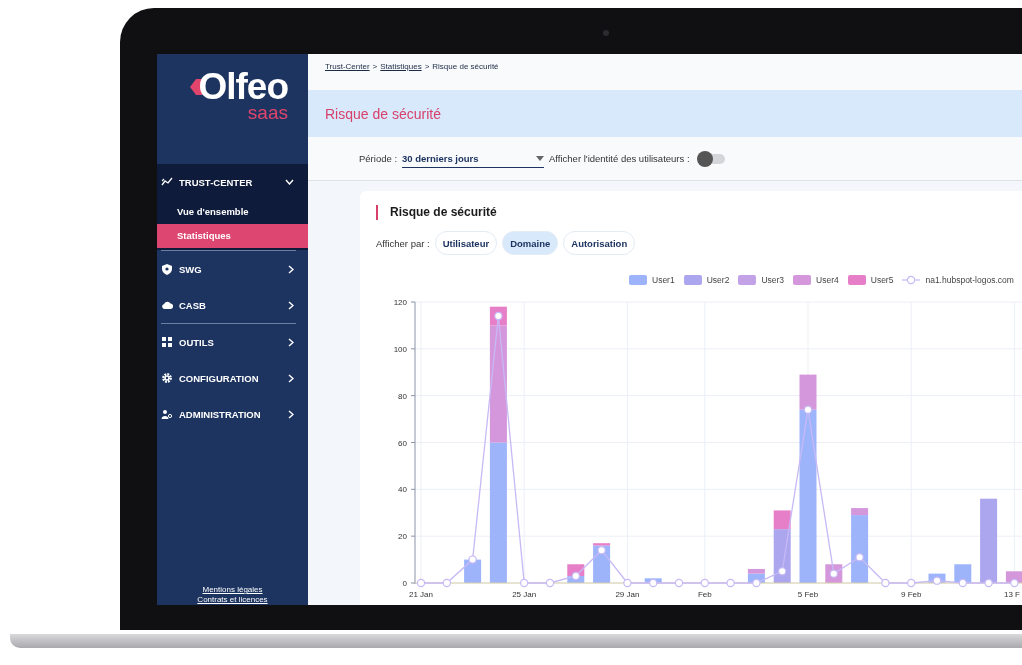 This screenshot has height=665, width=1022. What do you see at coordinates (969, 280) in the screenshot?
I see `legend-label: na1.hubspot-logos.com` at bounding box center [969, 280].